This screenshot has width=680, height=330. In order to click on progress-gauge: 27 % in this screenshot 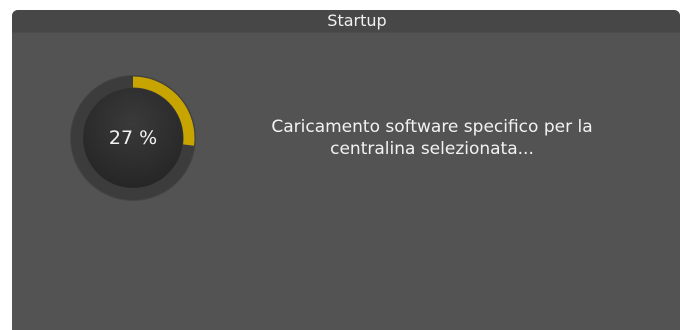, I will do `click(133, 138)`.